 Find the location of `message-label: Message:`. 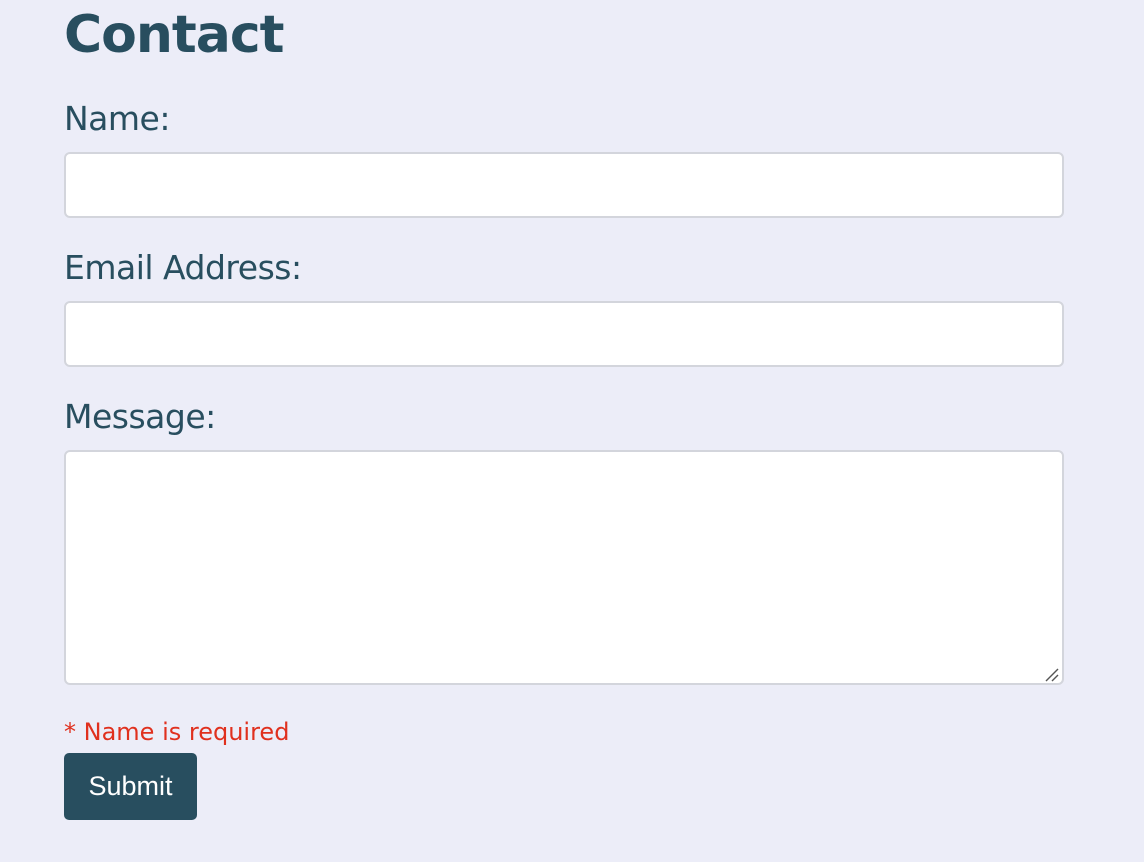

message-label: Message: is located at coordinates (140, 416).